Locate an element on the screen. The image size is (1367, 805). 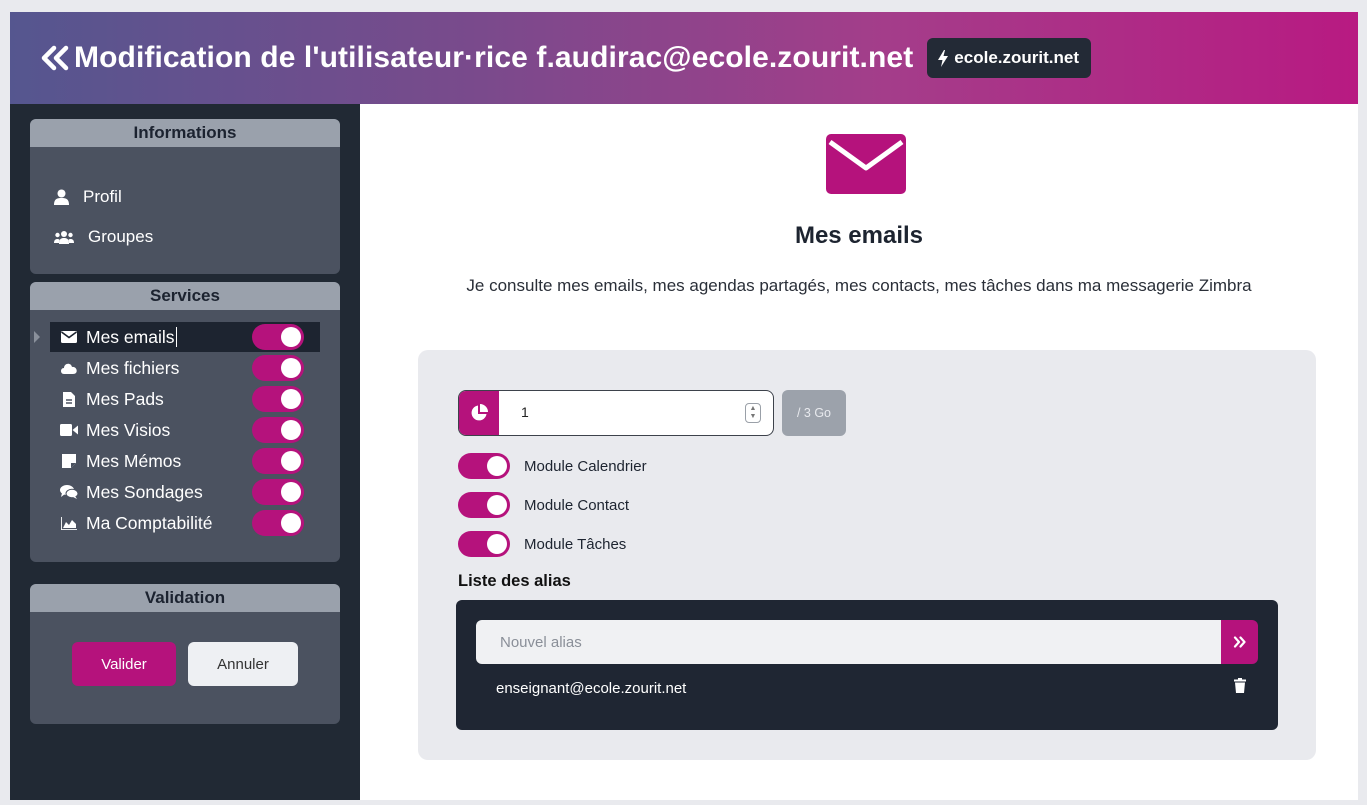
valider-button: Valider is located at coordinates (124, 664).